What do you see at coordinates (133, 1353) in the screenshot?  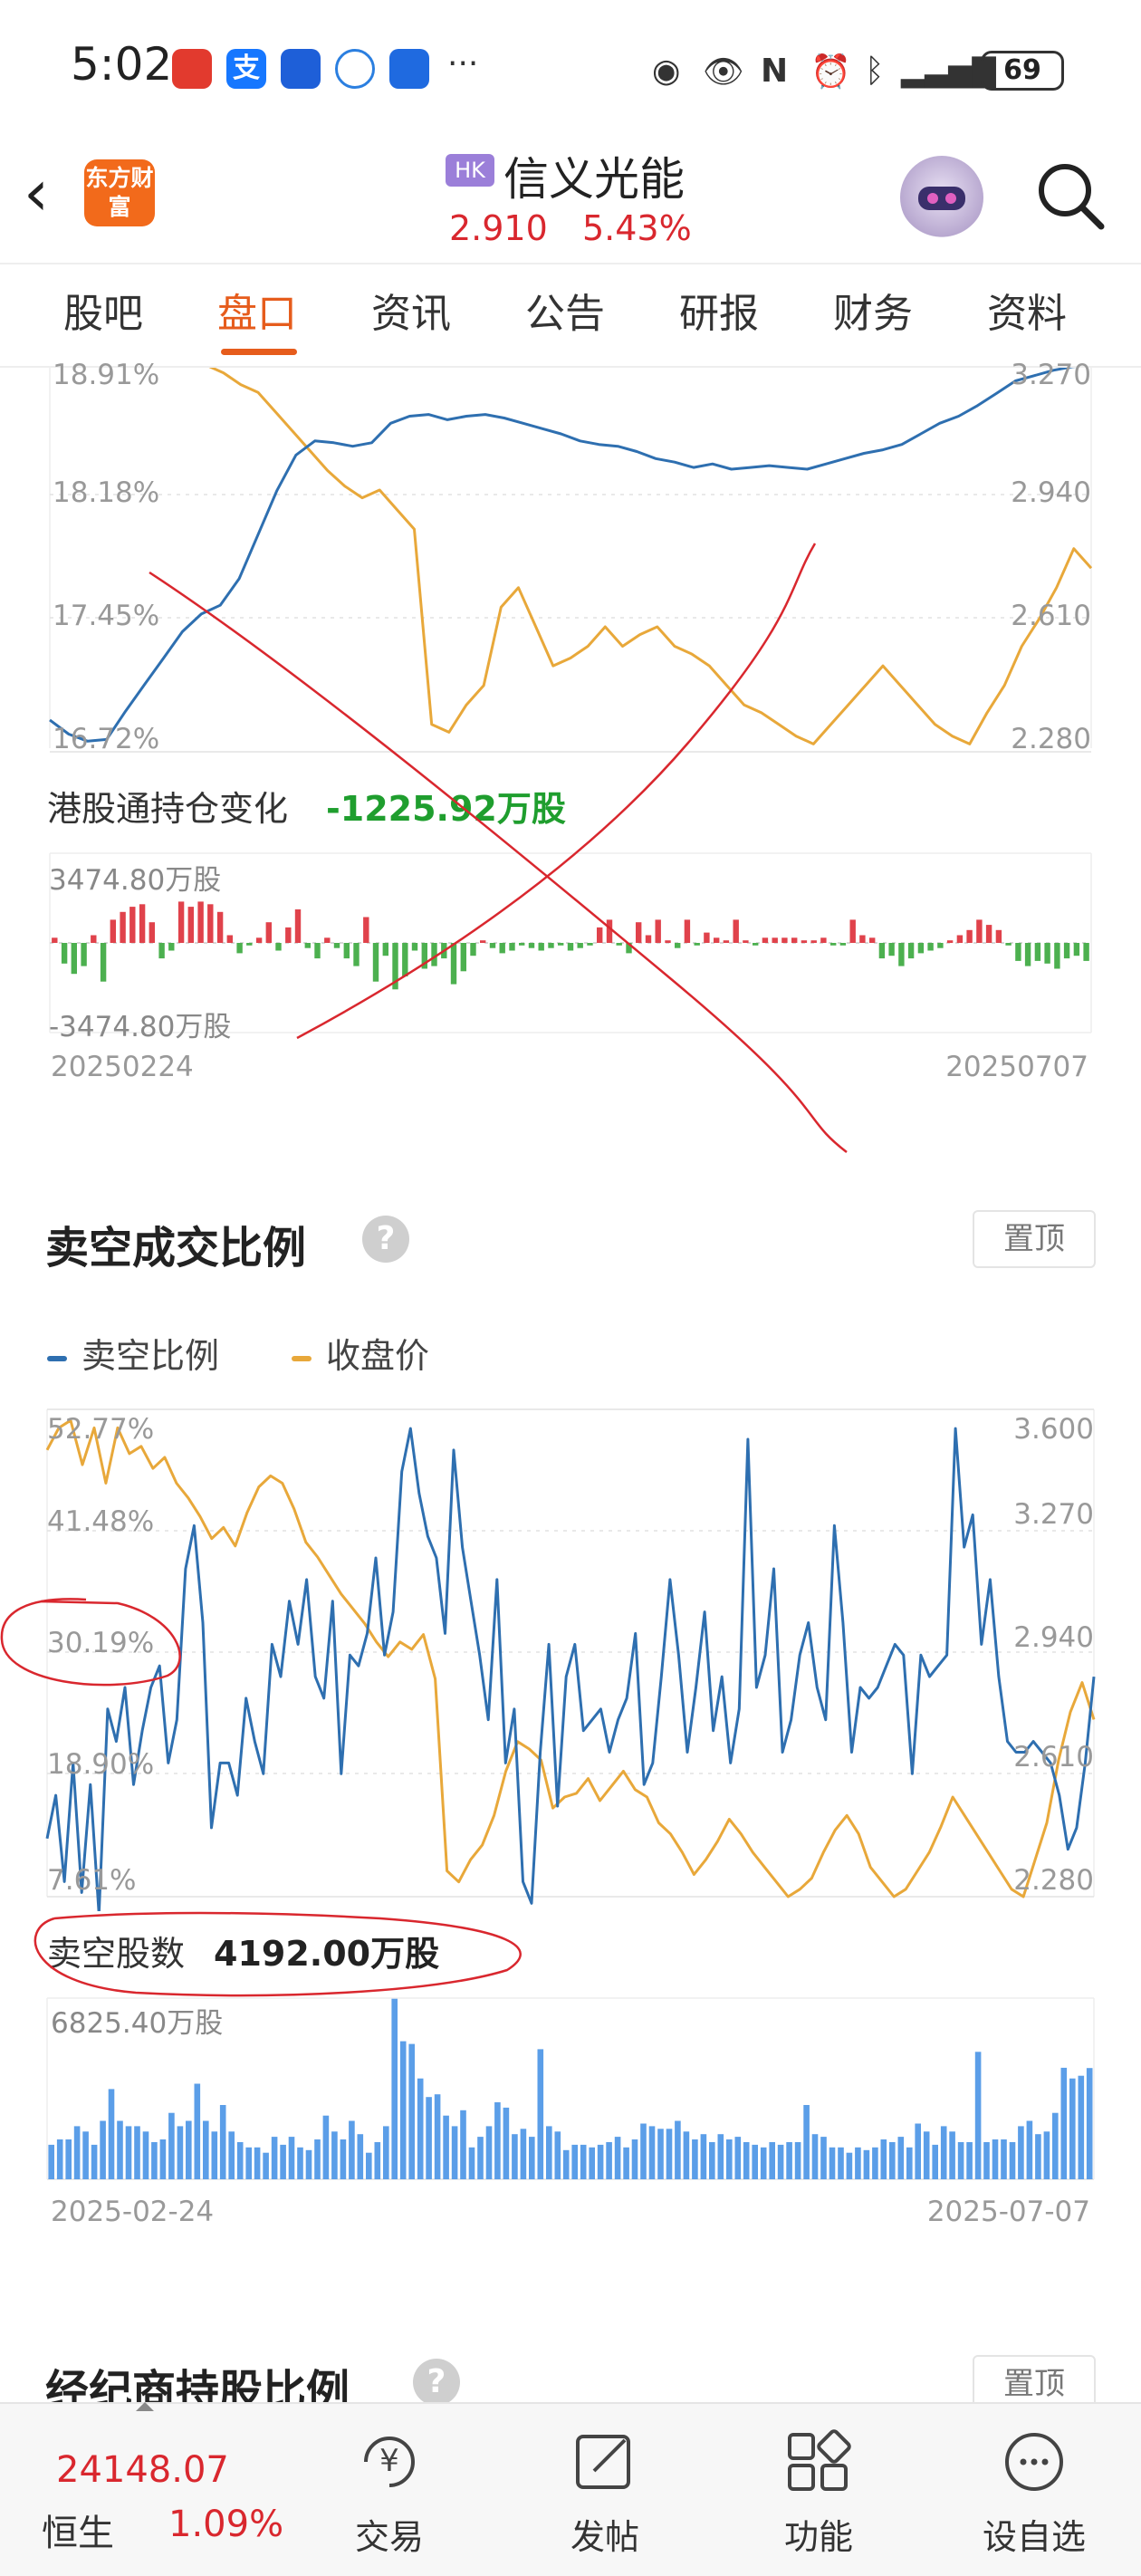 I see `legend-short-ratio: 卖空比例` at bounding box center [133, 1353].